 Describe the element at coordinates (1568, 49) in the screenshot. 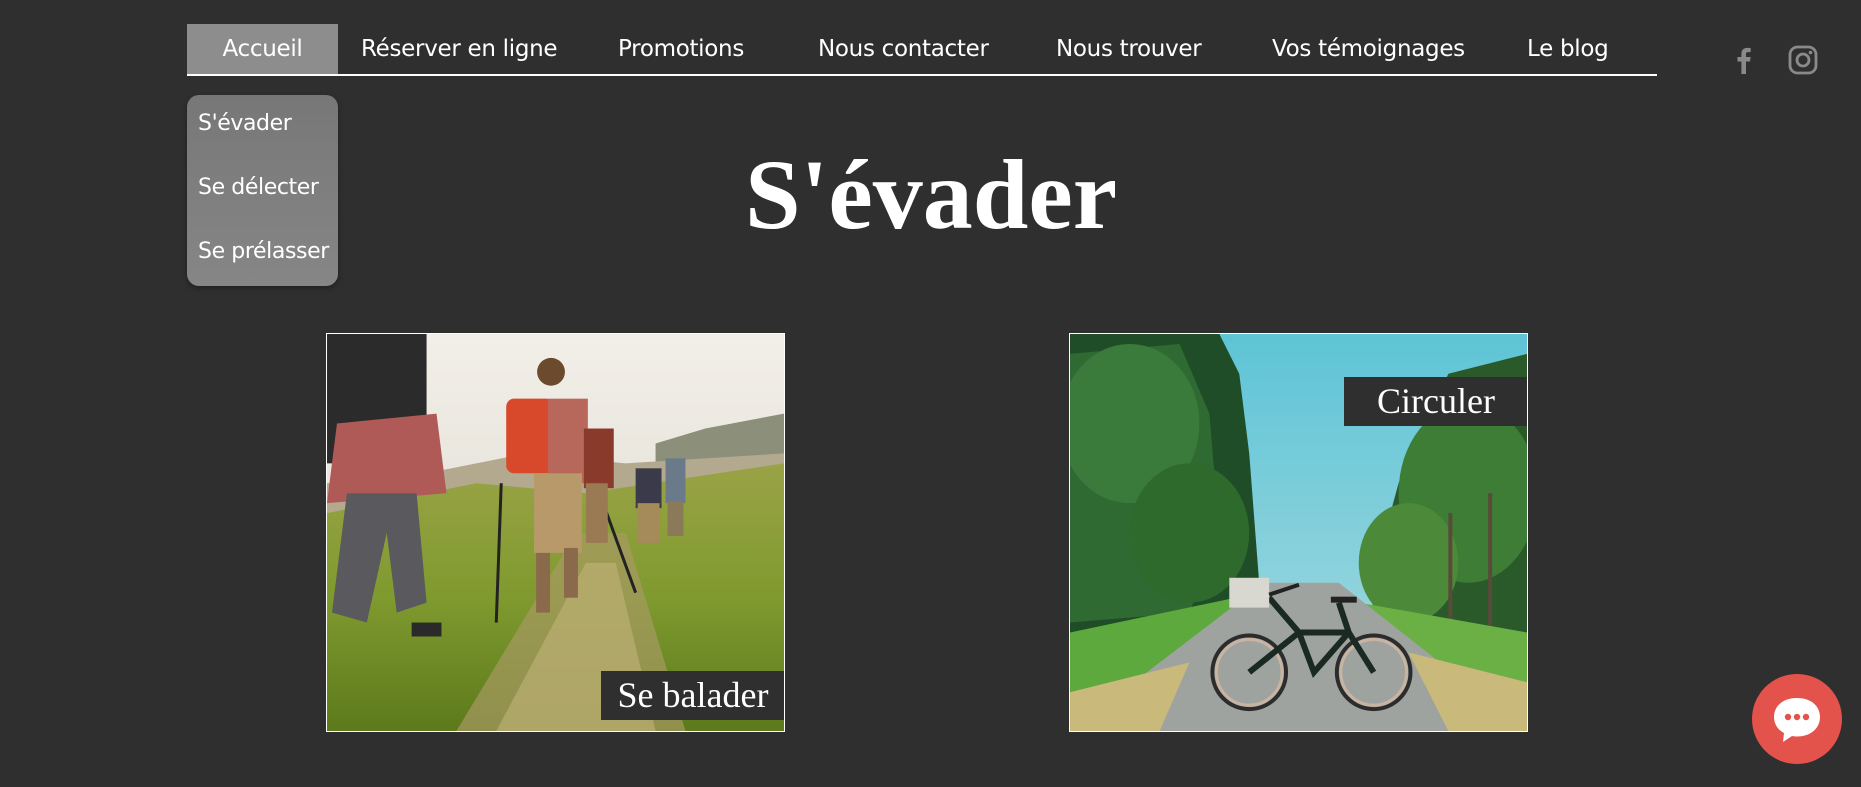

I see `nav-item-blog: Le blog` at that location.